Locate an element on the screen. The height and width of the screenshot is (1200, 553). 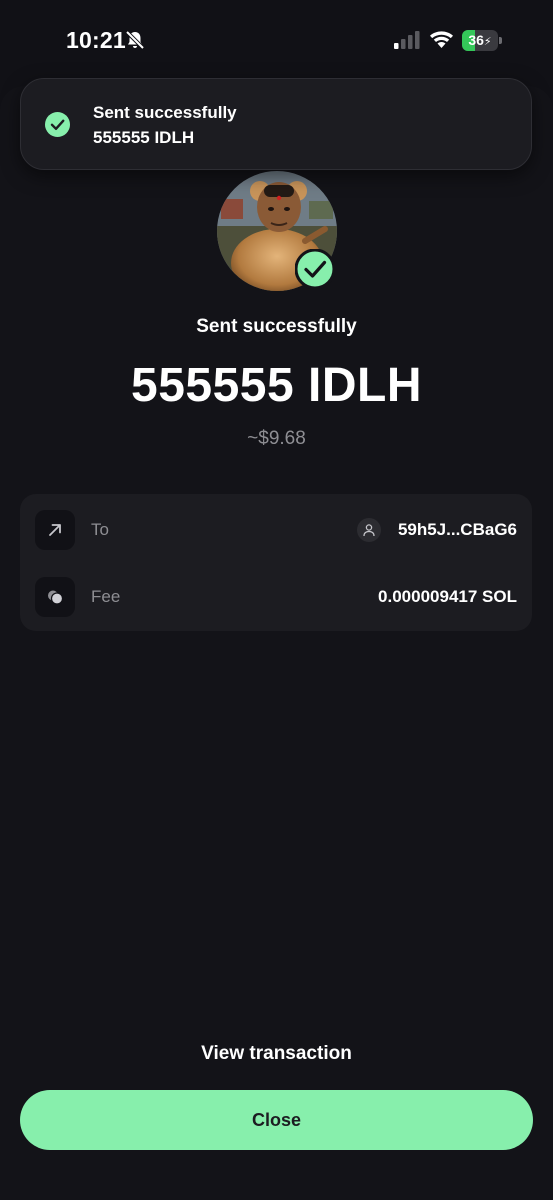
coins-icon is located at coordinates (55, 597).